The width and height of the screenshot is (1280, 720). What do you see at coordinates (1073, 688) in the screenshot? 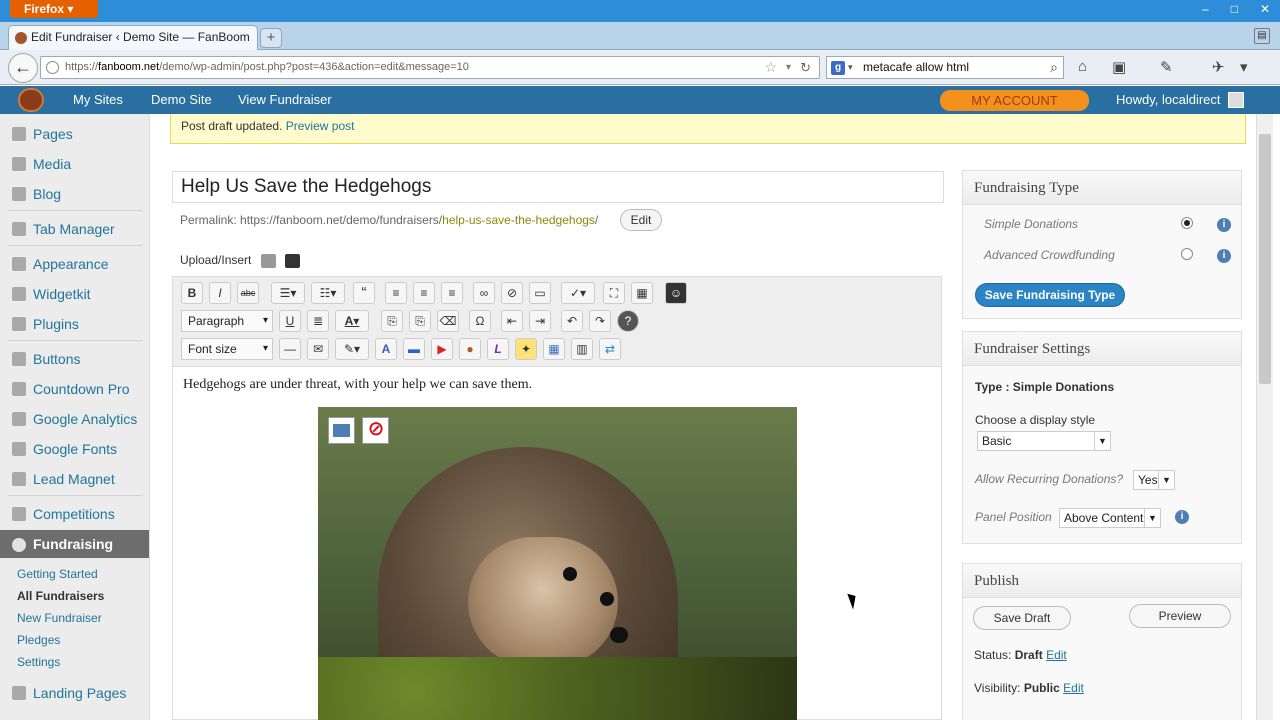
I see `edit-visibility-link: Edit` at bounding box center [1073, 688].